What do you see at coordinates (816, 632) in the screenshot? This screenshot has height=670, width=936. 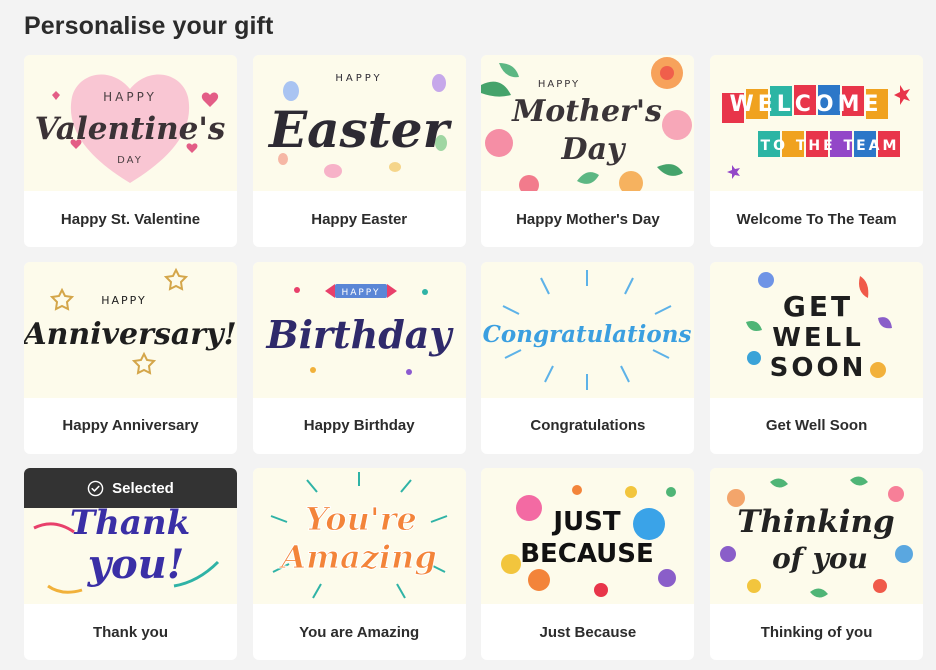 I see `card-label: Thinking of you` at bounding box center [816, 632].